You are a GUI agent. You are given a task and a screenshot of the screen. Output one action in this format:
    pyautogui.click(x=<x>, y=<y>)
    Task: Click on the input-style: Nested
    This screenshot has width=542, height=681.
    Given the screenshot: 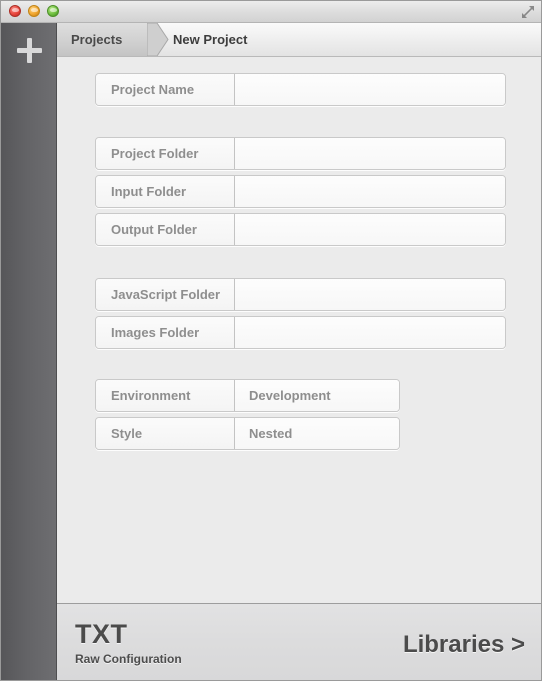 What is the action you would take?
    pyautogui.click(x=317, y=433)
    